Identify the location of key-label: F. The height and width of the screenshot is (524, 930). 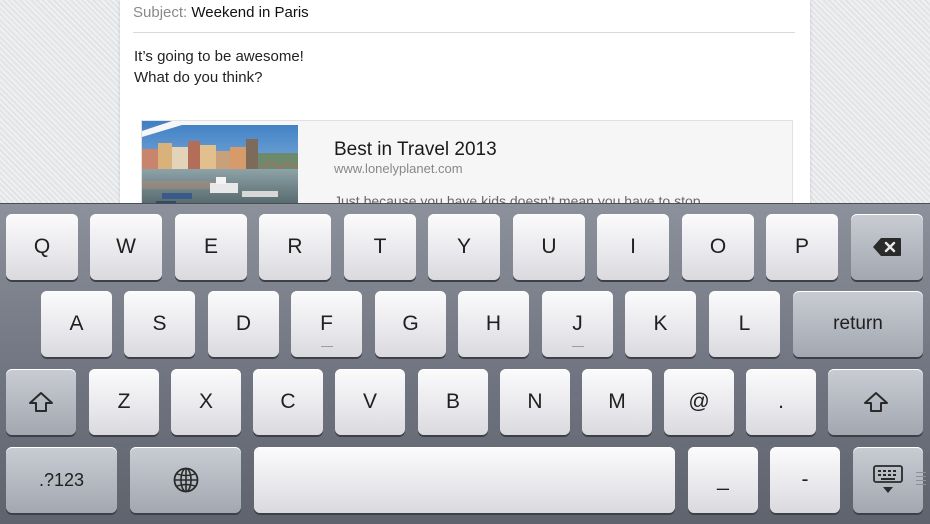
(326, 323).